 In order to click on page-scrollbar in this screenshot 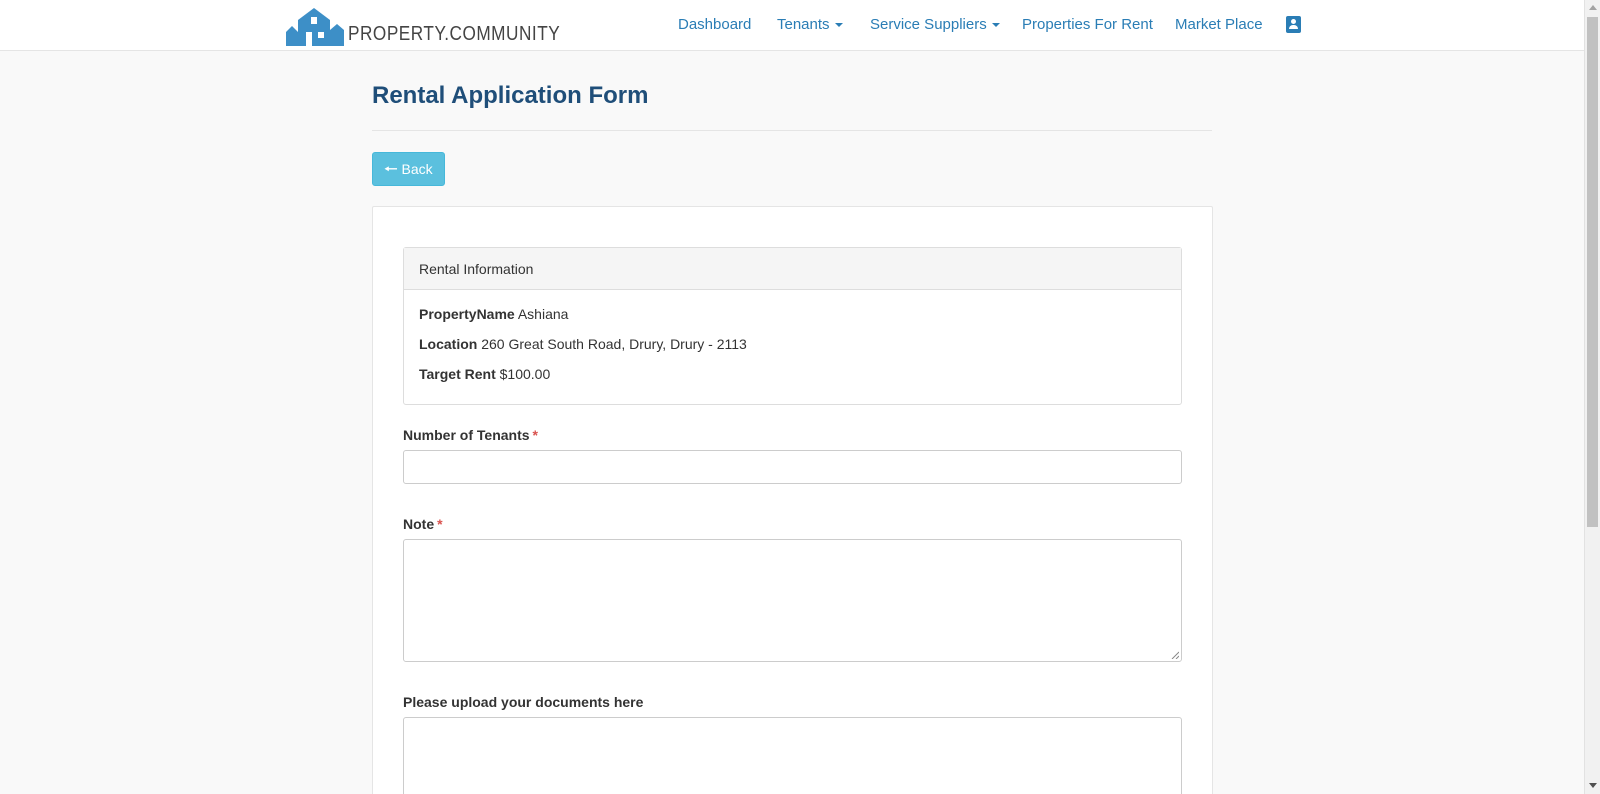, I will do `click(1592, 397)`.